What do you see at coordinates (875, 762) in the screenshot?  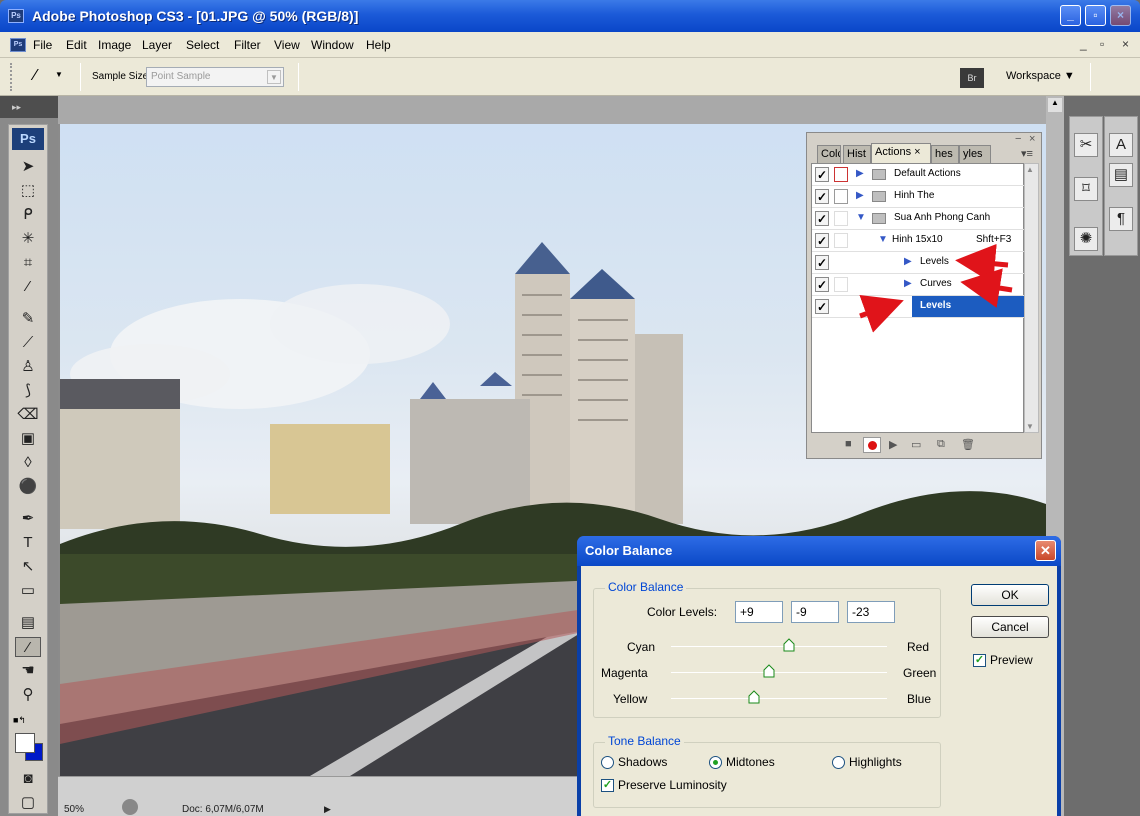 I see `highlights-label: Highlights` at bounding box center [875, 762].